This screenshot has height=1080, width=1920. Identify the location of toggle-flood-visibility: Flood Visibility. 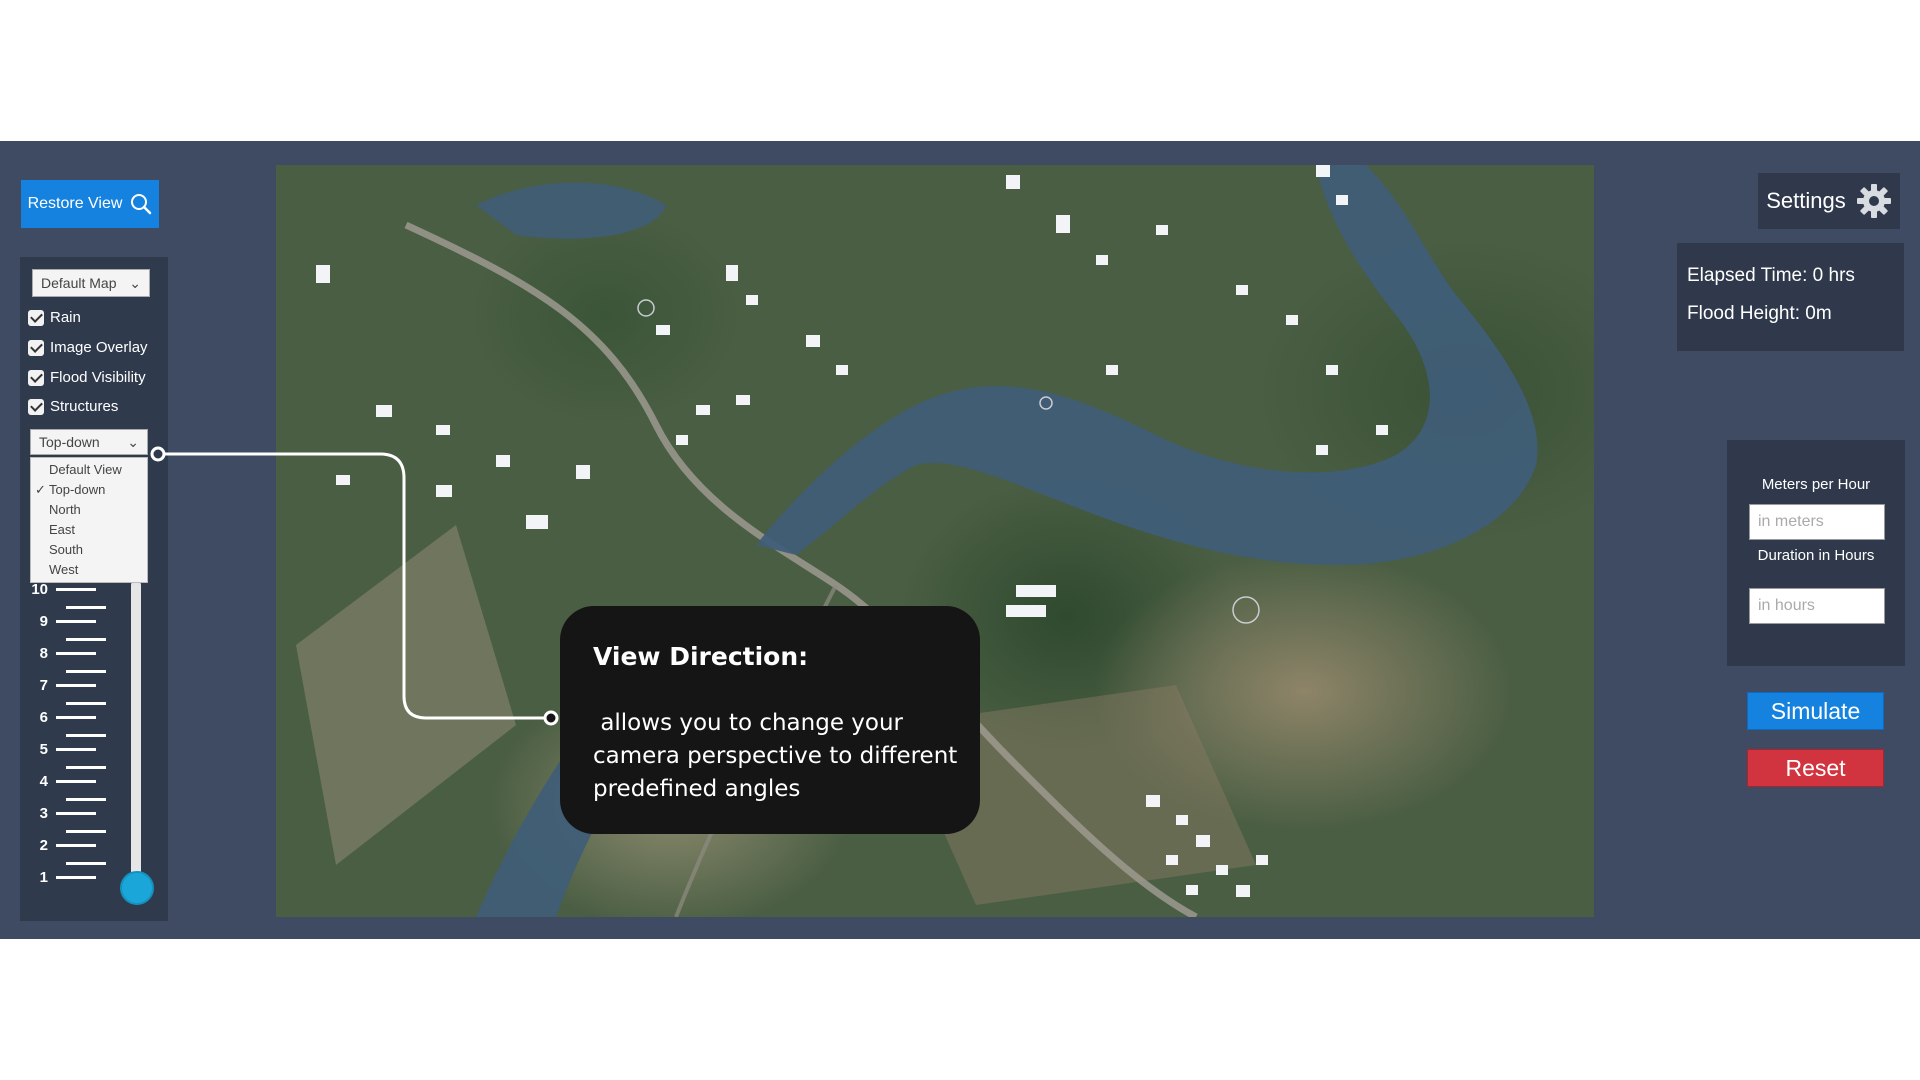
(87, 377).